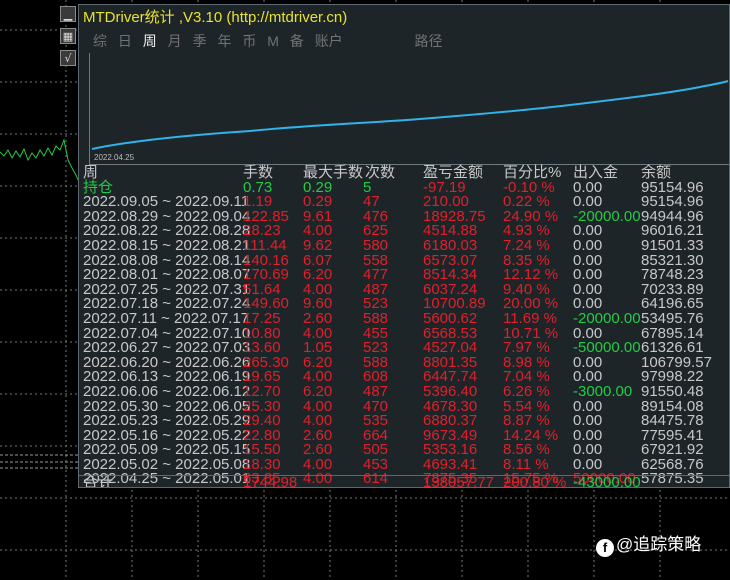 The width and height of the screenshot is (730, 580). What do you see at coordinates (68, 36) in the screenshot?
I see `grid-icon: ▦` at bounding box center [68, 36].